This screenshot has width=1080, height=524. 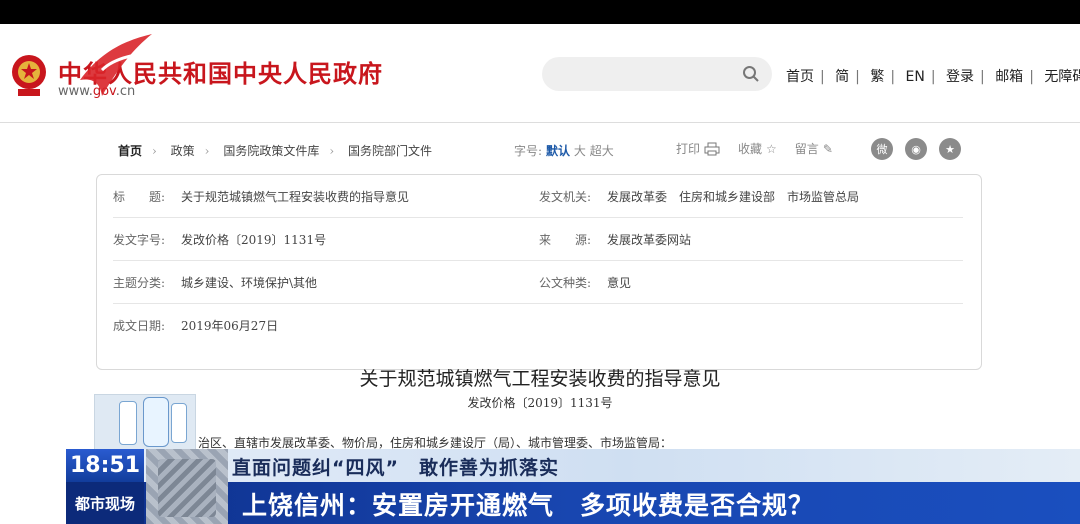 What do you see at coordinates (29, 75) in the screenshot?
I see `national-emblem-icon` at bounding box center [29, 75].